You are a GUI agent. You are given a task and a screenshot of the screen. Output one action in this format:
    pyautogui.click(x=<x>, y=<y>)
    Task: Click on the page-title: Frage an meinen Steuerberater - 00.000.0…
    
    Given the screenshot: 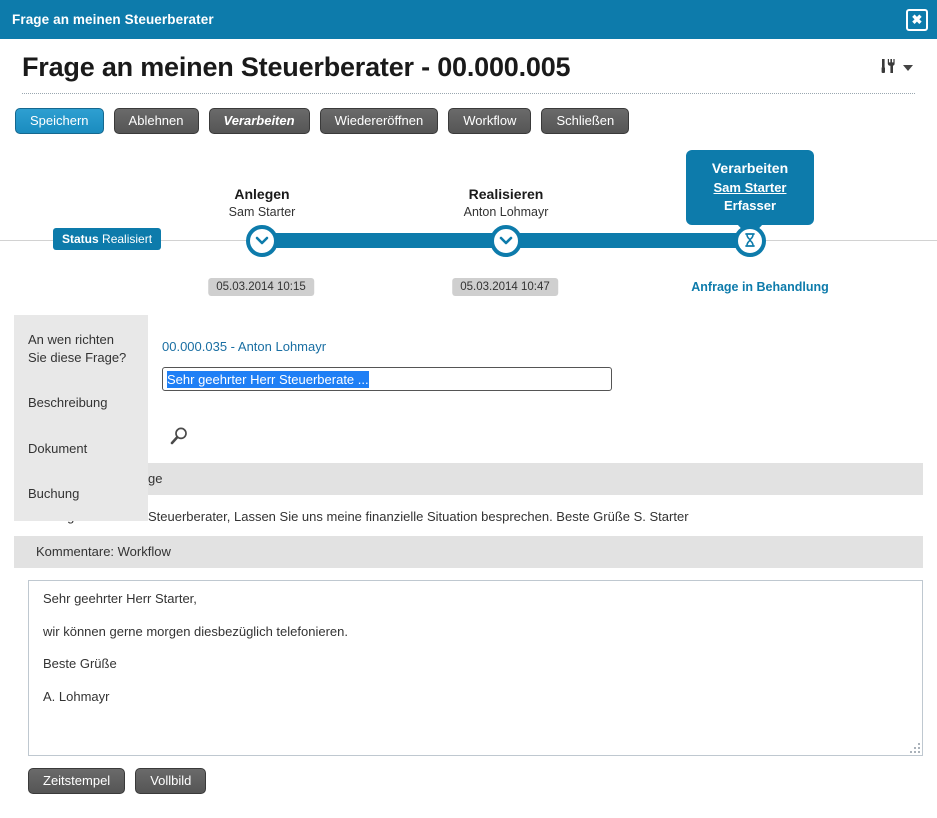 What is the action you would take?
    pyautogui.click(x=296, y=67)
    